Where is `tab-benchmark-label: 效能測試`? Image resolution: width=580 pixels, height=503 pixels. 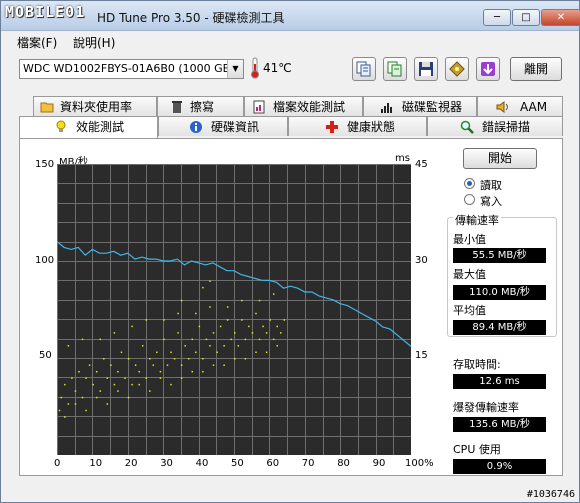 tab-benchmark-label: 效能測試 is located at coordinates (100, 127).